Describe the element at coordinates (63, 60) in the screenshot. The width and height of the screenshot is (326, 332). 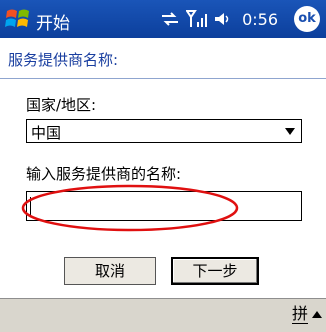
I see `page-title: 服务提供商名称:` at that location.